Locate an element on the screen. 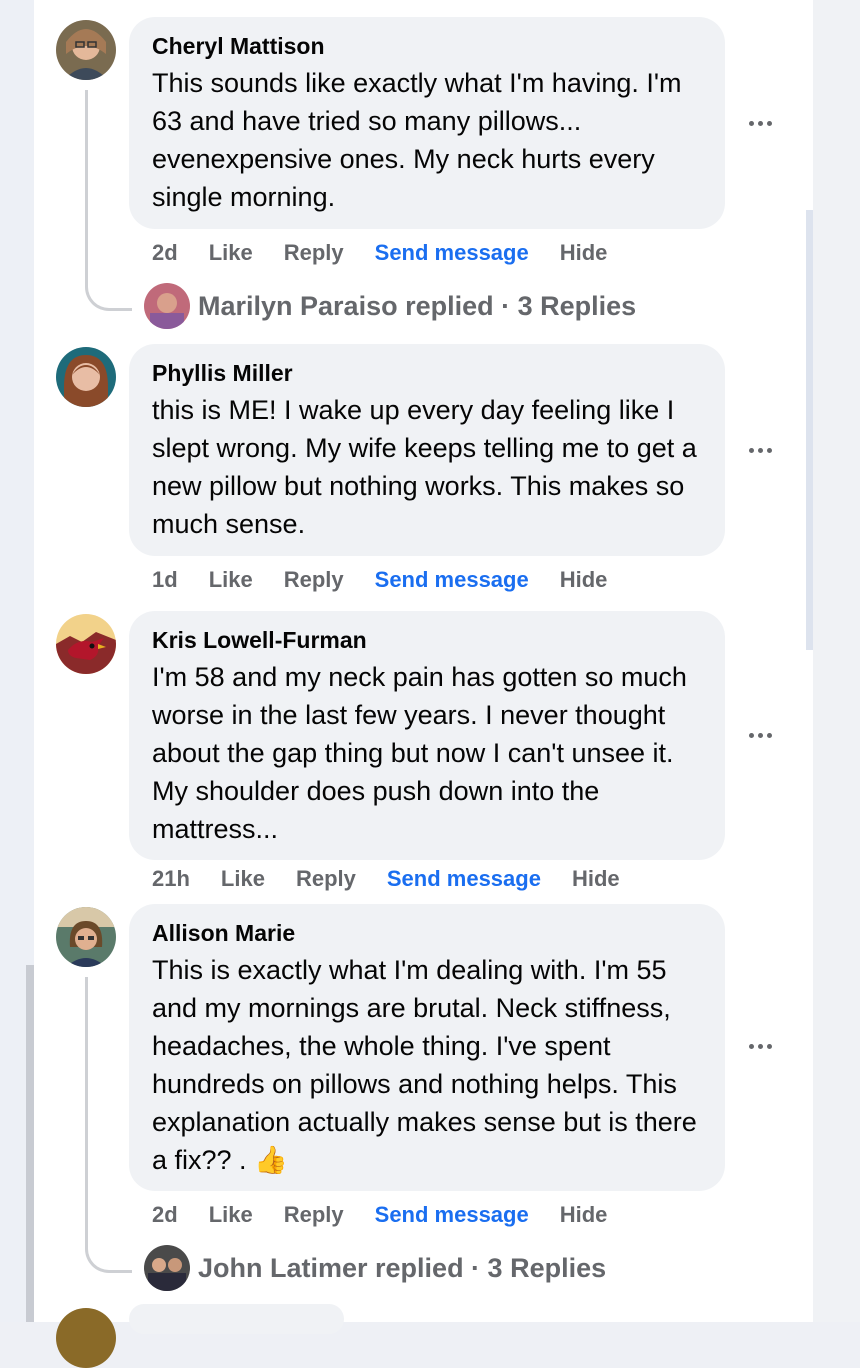  view-replies-link: Marilyn Paraiso replied · 3 Replies is located at coordinates (390, 306).